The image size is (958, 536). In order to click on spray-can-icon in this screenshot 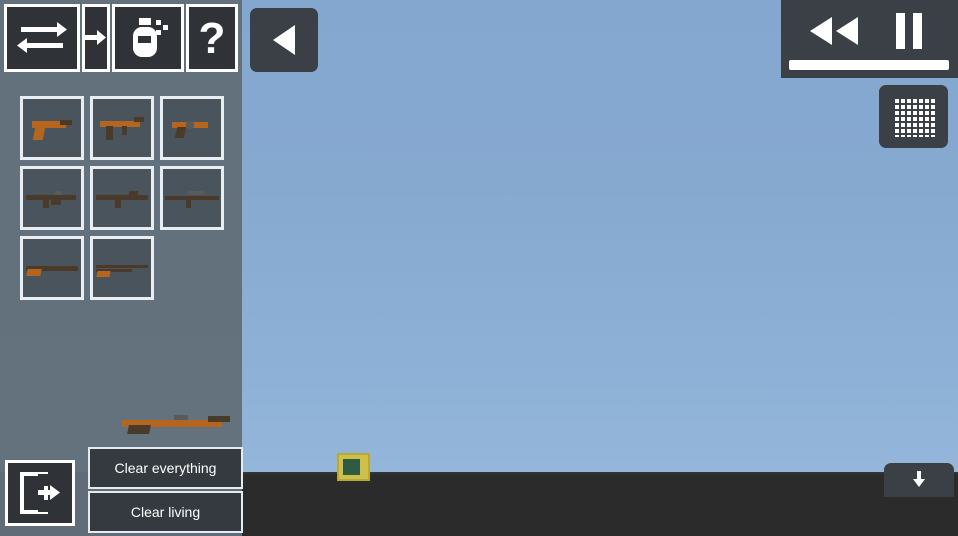, I will do `click(150, 37)`.